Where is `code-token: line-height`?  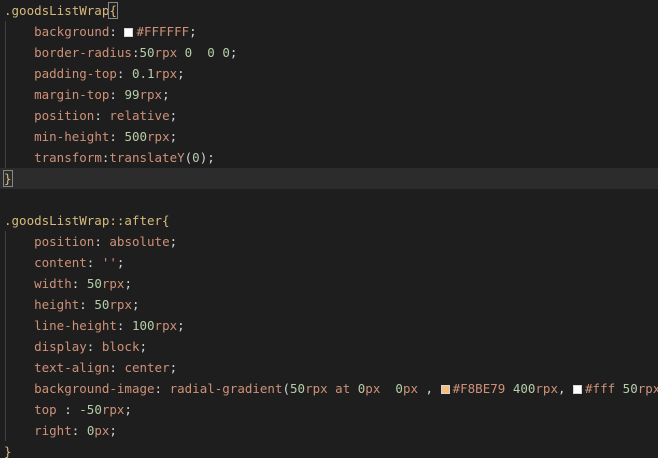 code-token: line-height is located at coordinates (75, 325).